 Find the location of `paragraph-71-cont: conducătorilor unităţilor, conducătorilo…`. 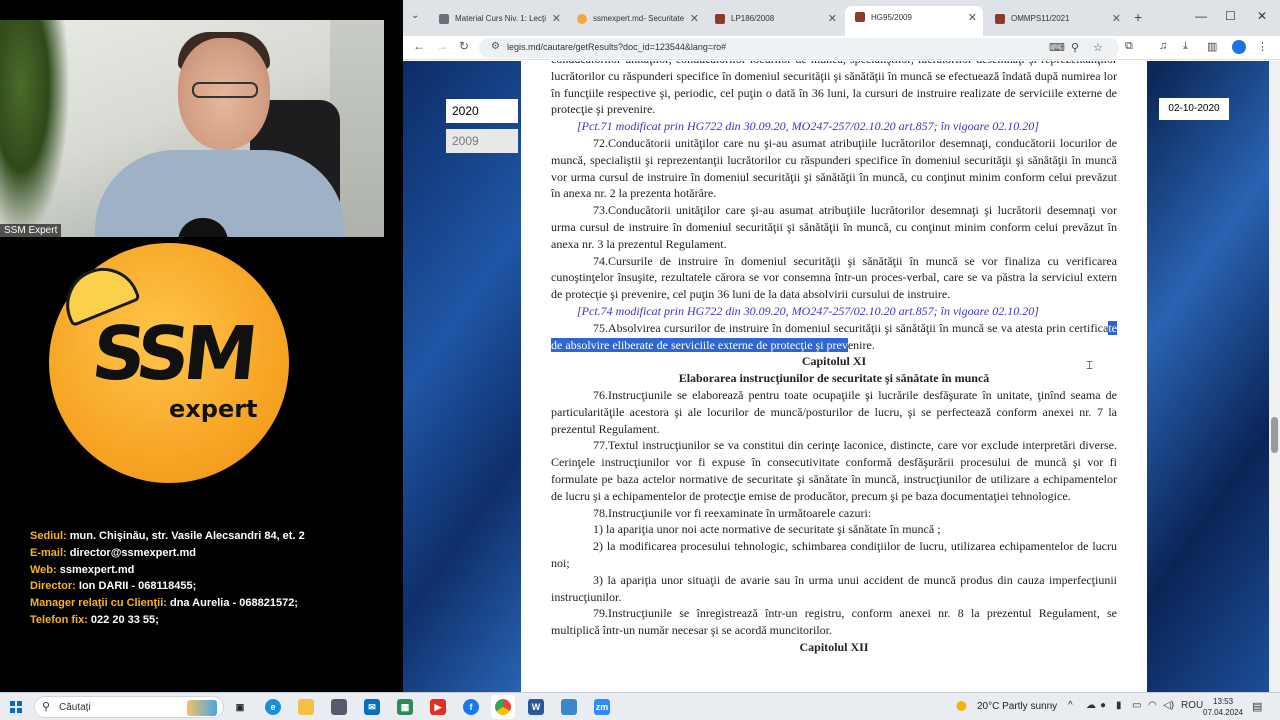

paragraph-71-cont: conducătorilor unităţilor, conducătorilo… is located at coordinates (834, 89).